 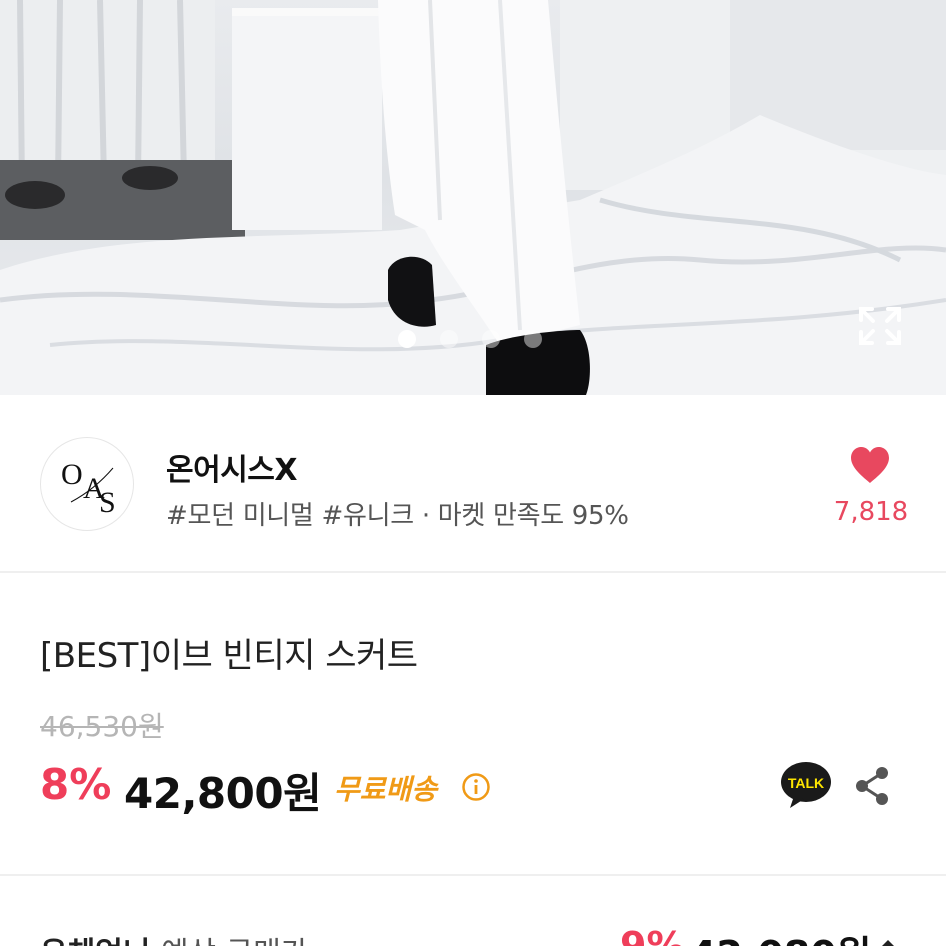 I want to click on sale-price: 42,800원, so click(x=223, y=793).